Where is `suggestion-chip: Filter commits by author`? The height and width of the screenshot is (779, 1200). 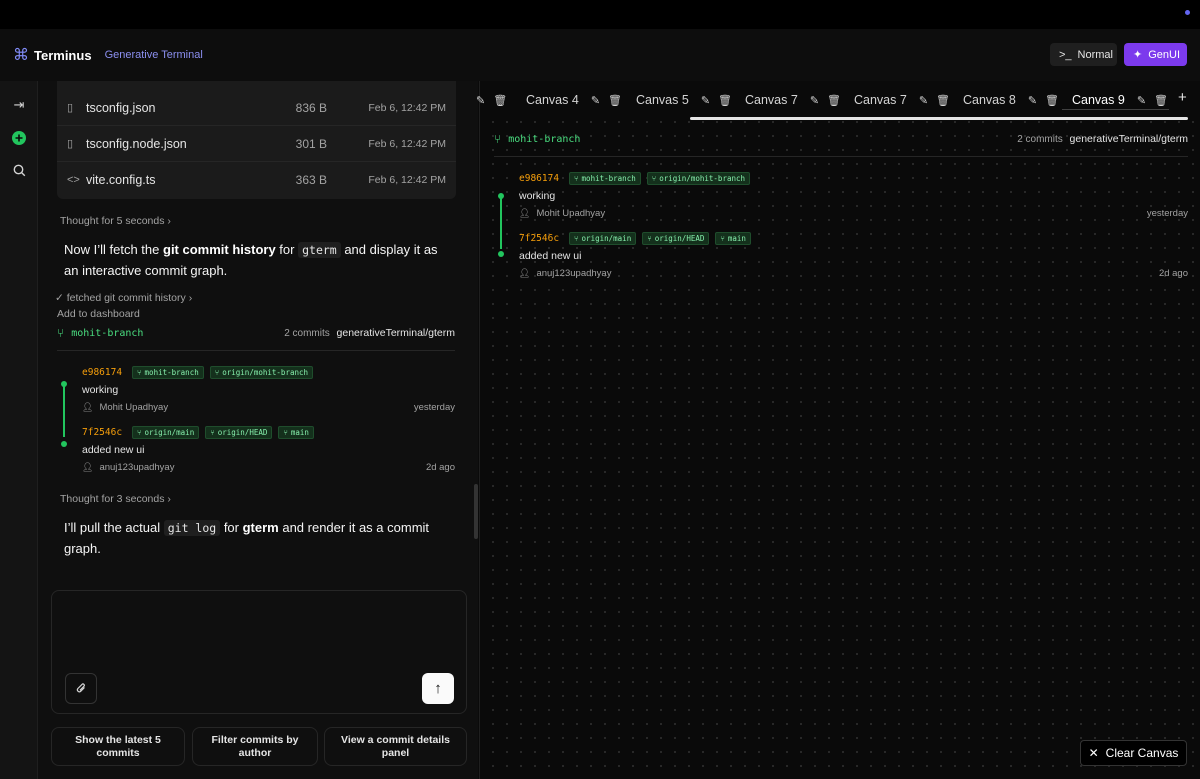 suggestion-chip: Filter commits by author is located at coordinates (255, 746).